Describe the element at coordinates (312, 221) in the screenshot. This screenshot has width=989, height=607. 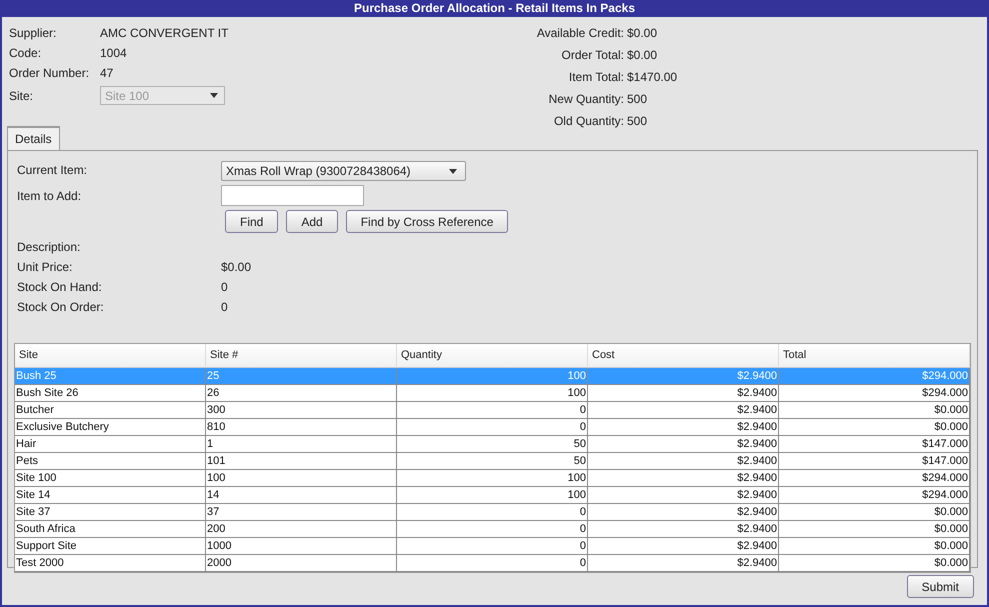
I see `action-button: Add` at that location.